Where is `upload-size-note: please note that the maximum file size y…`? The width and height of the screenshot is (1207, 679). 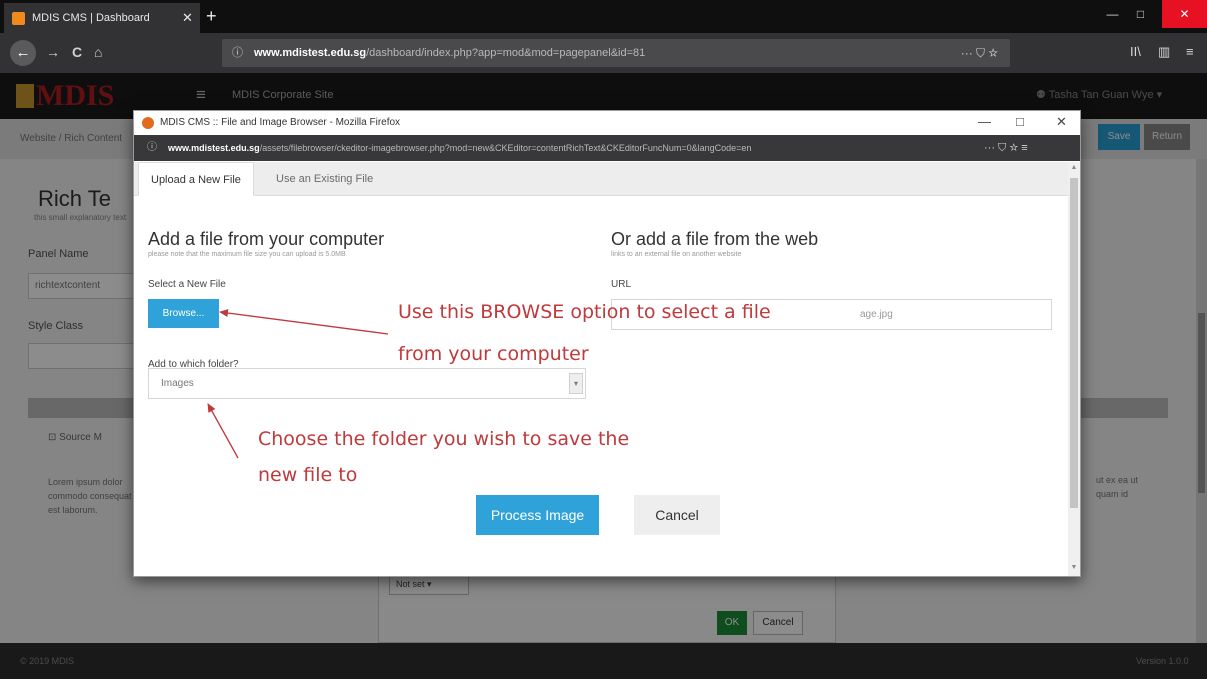 upload-size-note: please note that the maximum file size y… is located at coordinates (247, 254).